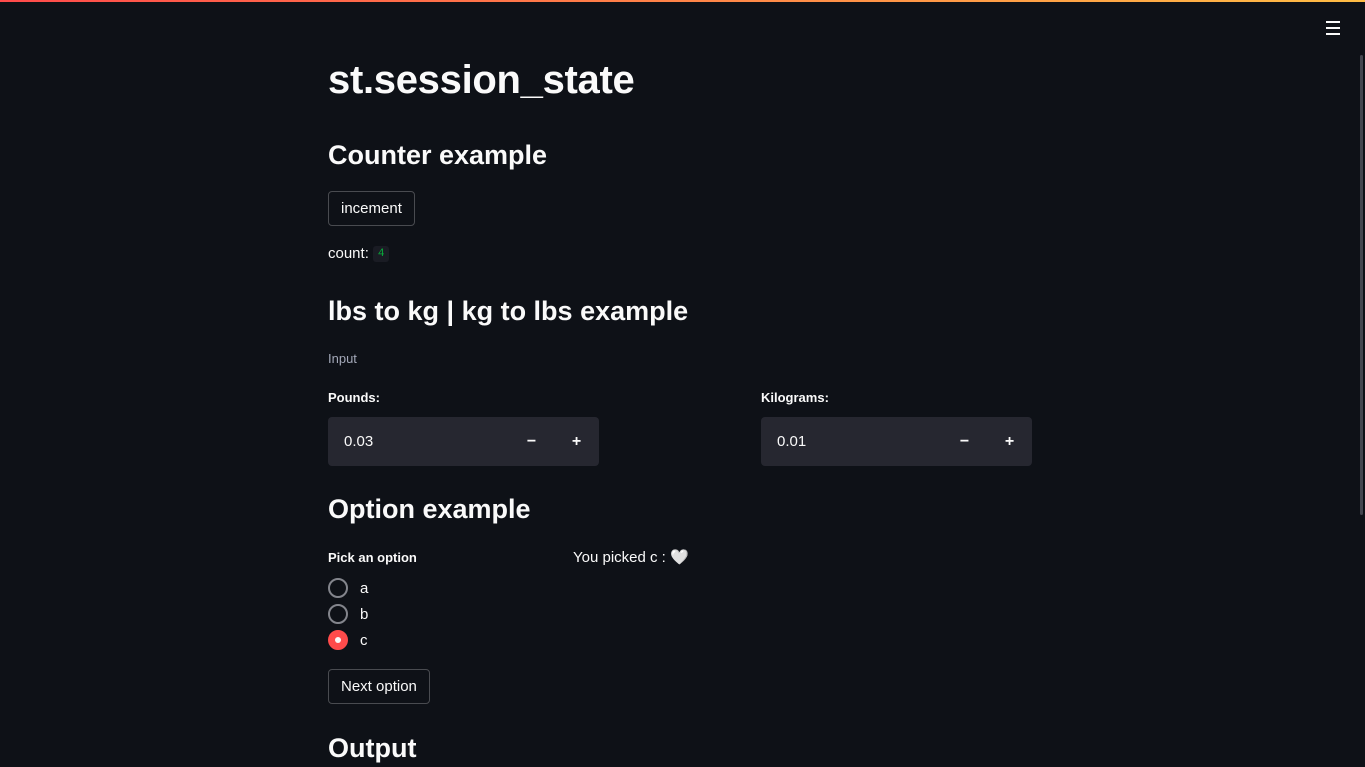 Image resolution: width=1365 pixels, height=767 pixels. Describe the element at coordinates (438, 155) in the screenshot. I see `counter-heading: Counter example` at that location.